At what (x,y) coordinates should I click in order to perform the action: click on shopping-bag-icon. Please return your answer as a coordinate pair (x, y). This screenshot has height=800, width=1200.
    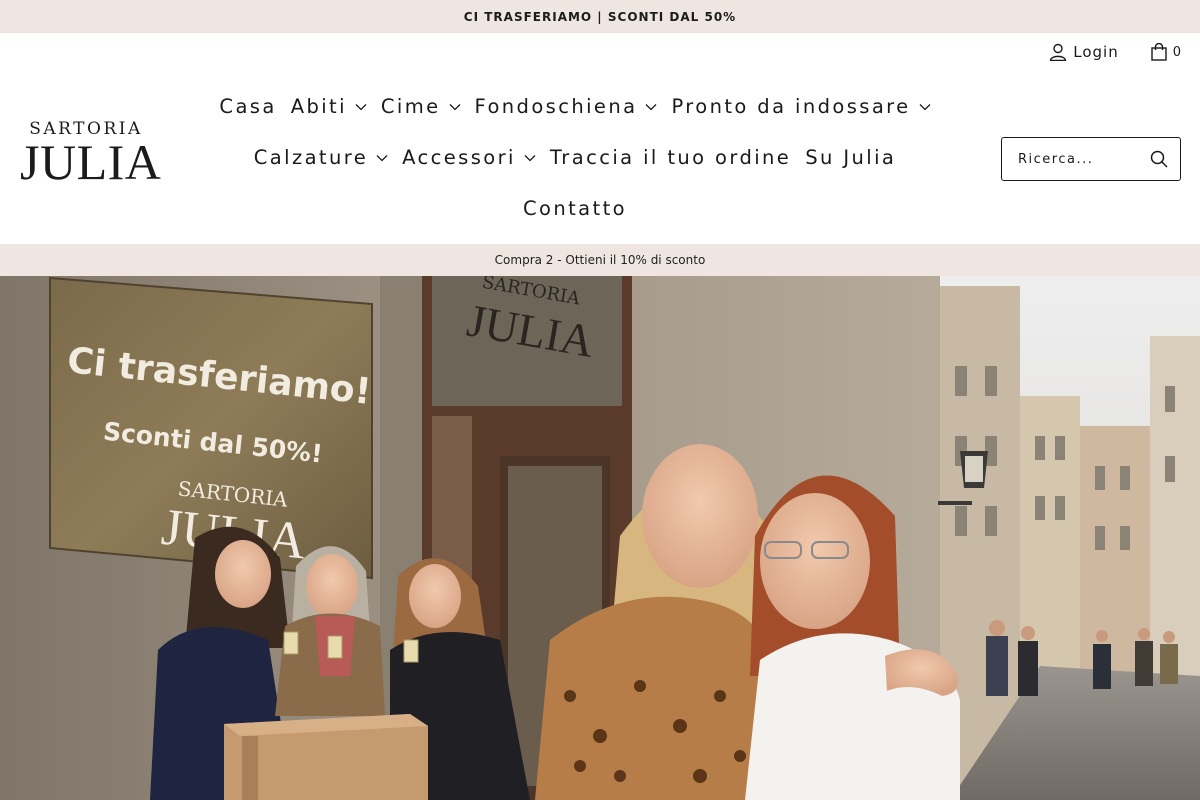
    Looking at the image, I should click on (1159, 52).